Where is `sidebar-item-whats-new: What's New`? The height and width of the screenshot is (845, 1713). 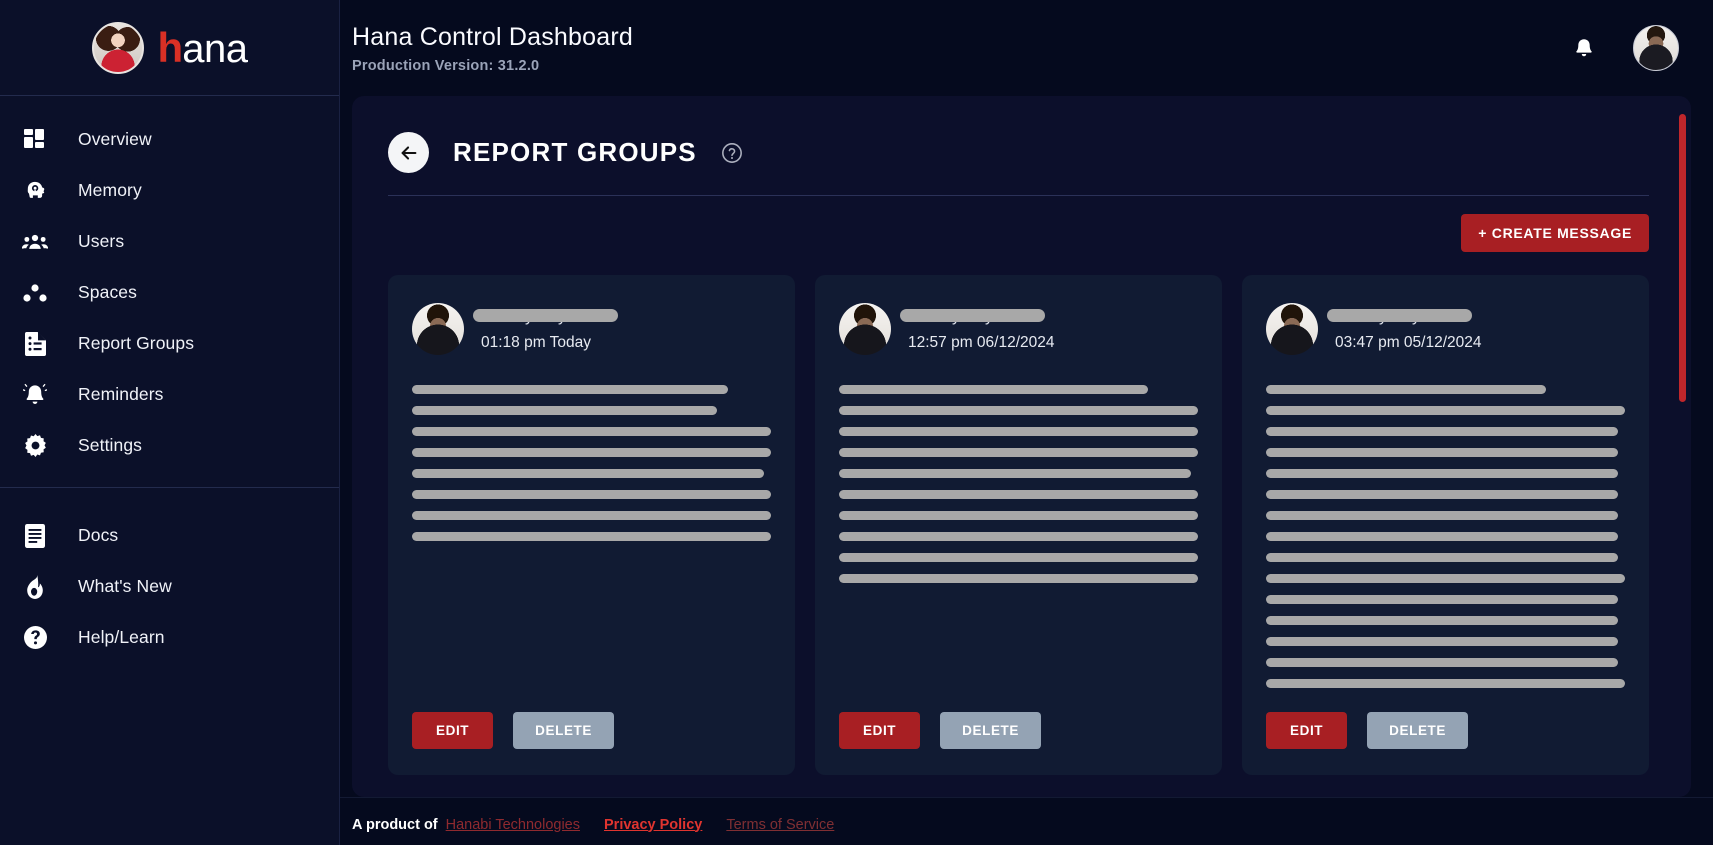 sidebar-item-whats-new: What's New is located at coordinates (169, 586).